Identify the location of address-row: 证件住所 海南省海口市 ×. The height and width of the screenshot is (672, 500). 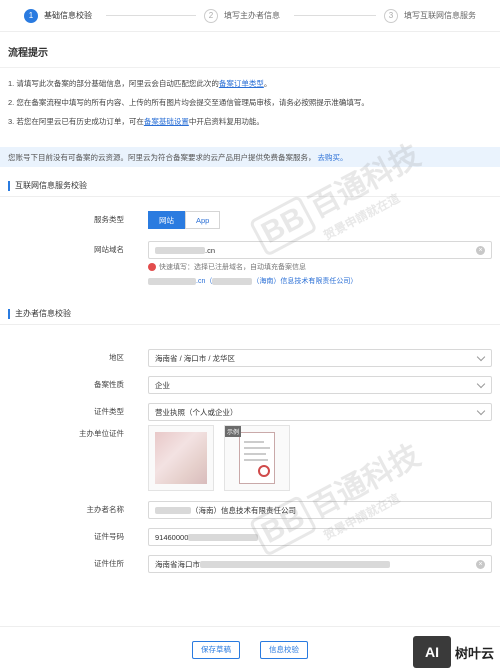
(250, 564).